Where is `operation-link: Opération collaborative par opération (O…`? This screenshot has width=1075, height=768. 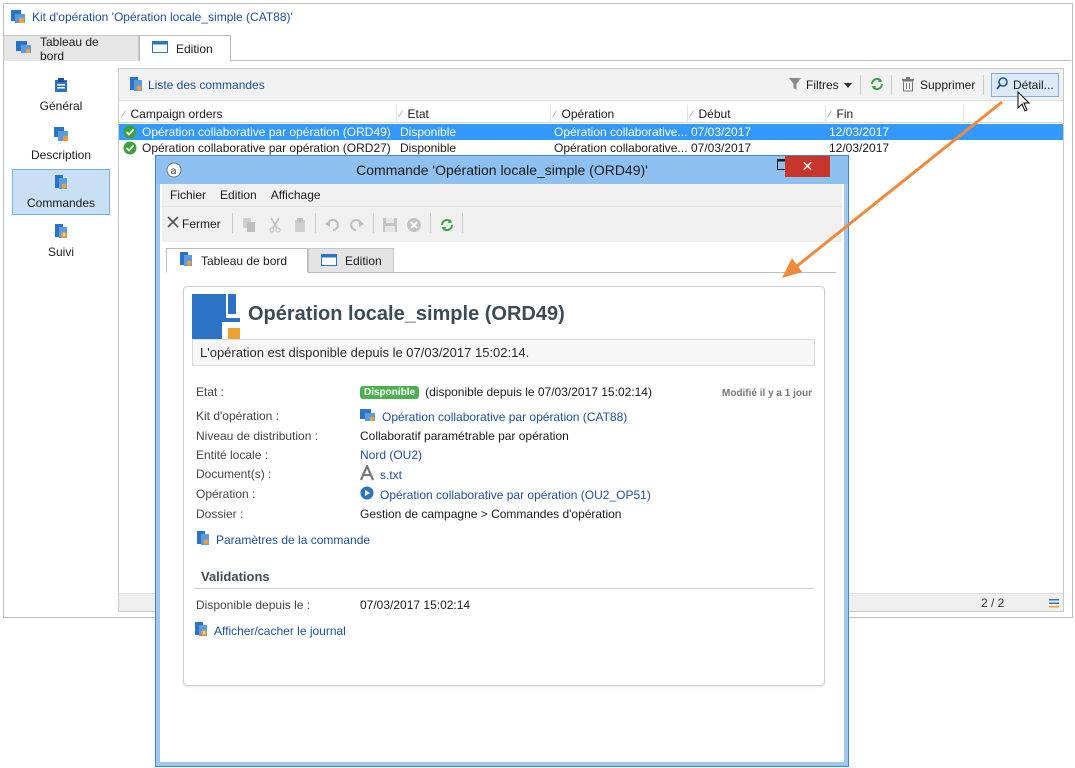 operation-link: Opération collaborative par opération (O… is located at coordinates (515, 495).